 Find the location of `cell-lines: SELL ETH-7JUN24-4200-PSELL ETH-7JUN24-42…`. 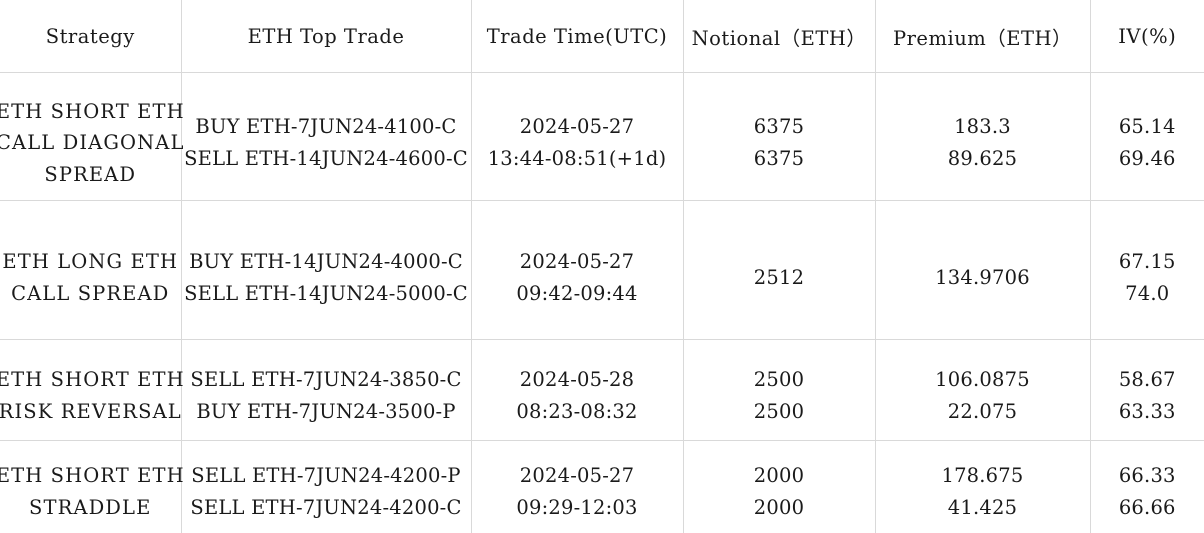

cell-lines: SELL ETH-7JUN24-4200-PSELL ETH-7JUN24-42… is located at coordinates (326, 486).